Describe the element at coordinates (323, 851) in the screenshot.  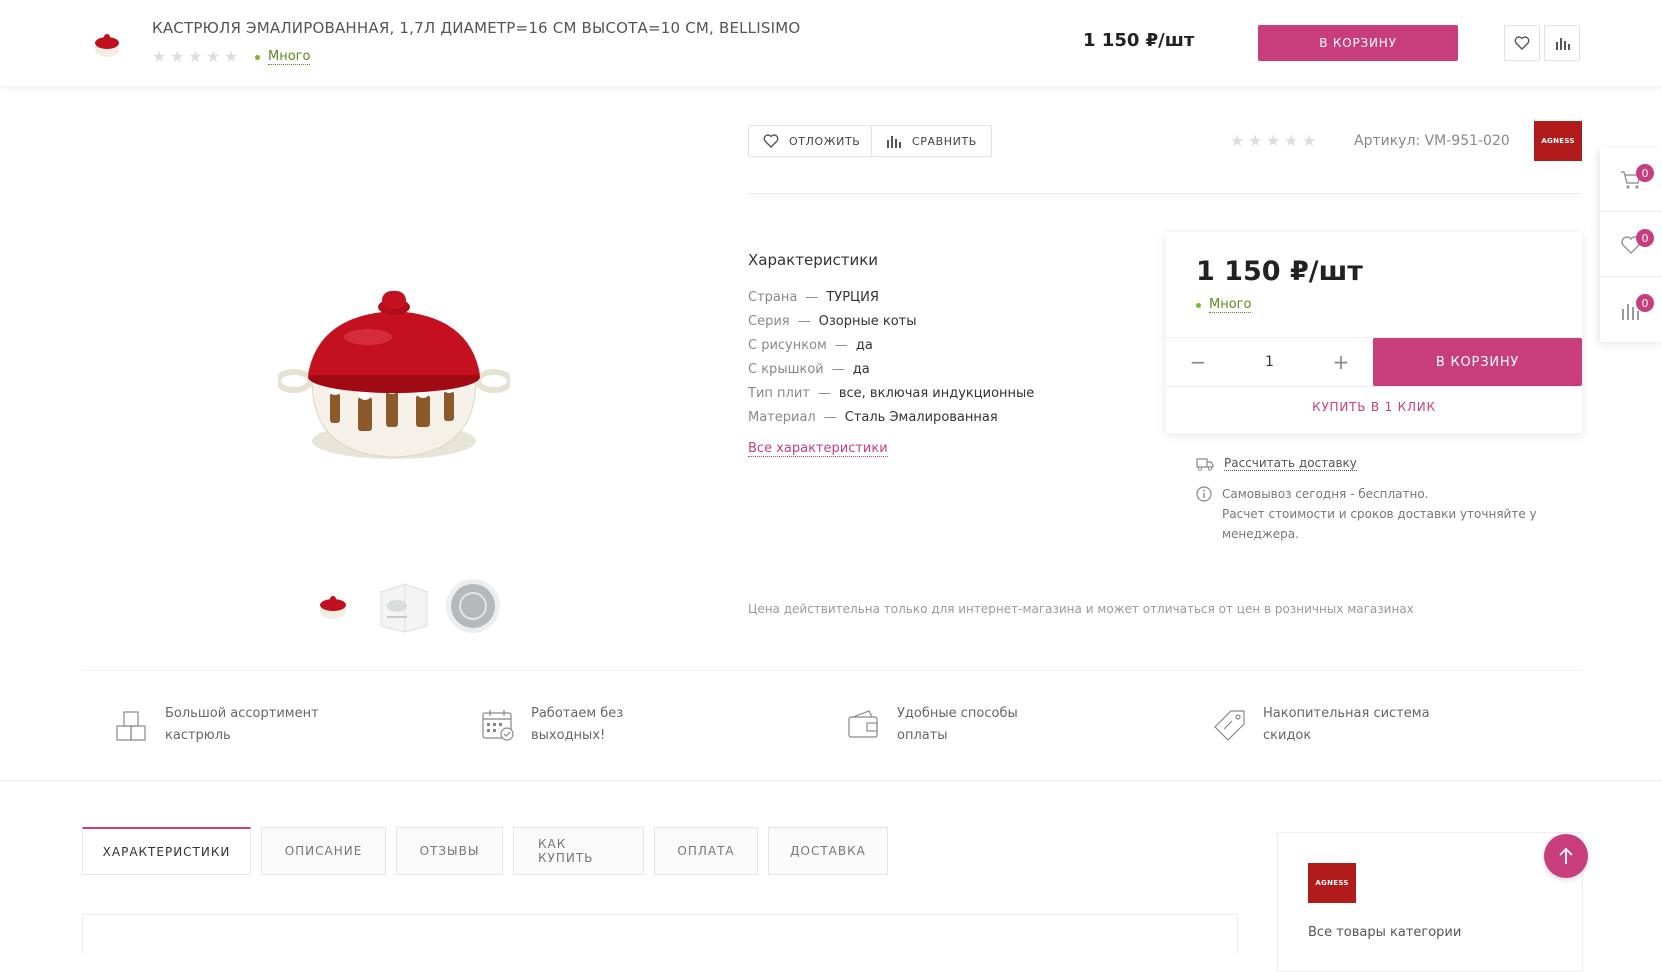
I see `tab-description: ОПИСАНИЕ` at that location.